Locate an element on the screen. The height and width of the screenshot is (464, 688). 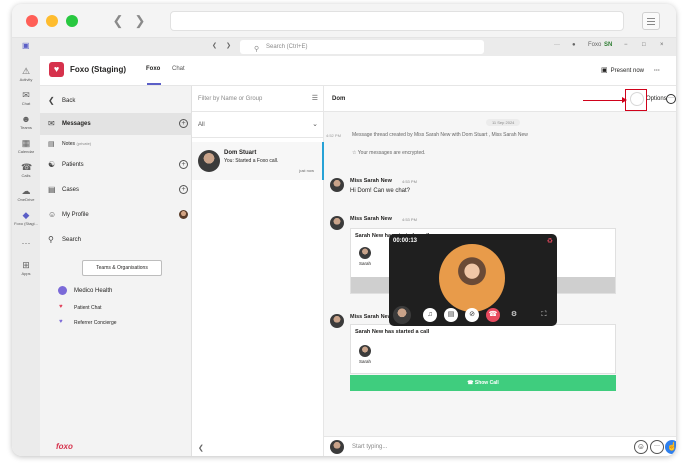
phone-icon: ☎ is located at coordinates (27, 167).